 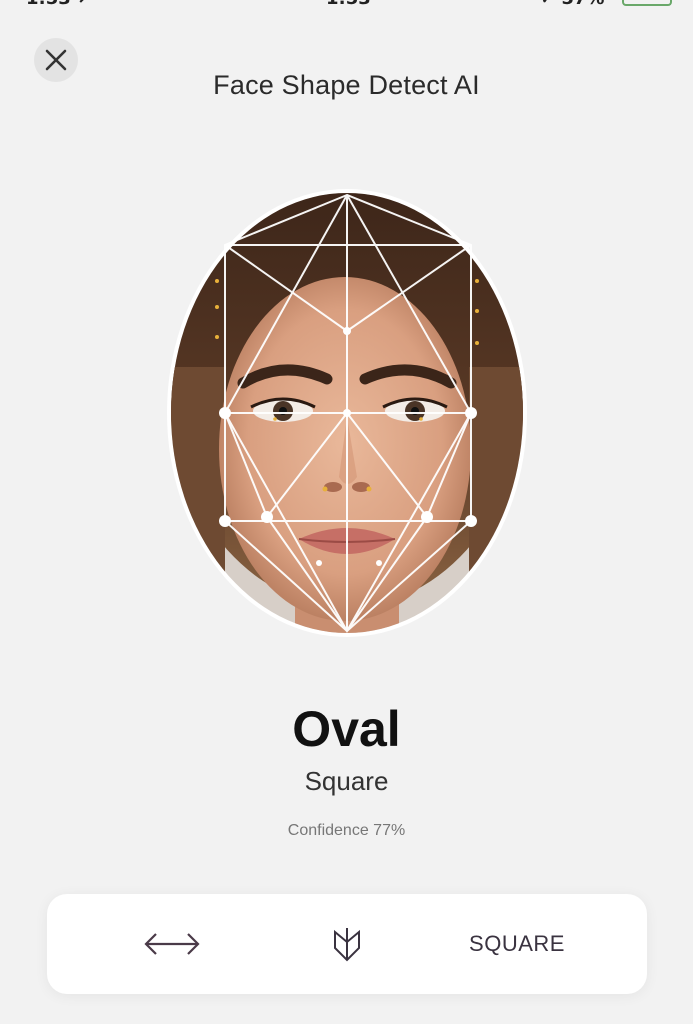 I want to click on confidence-label: Confidence 77%, so click(x=346, y=830).